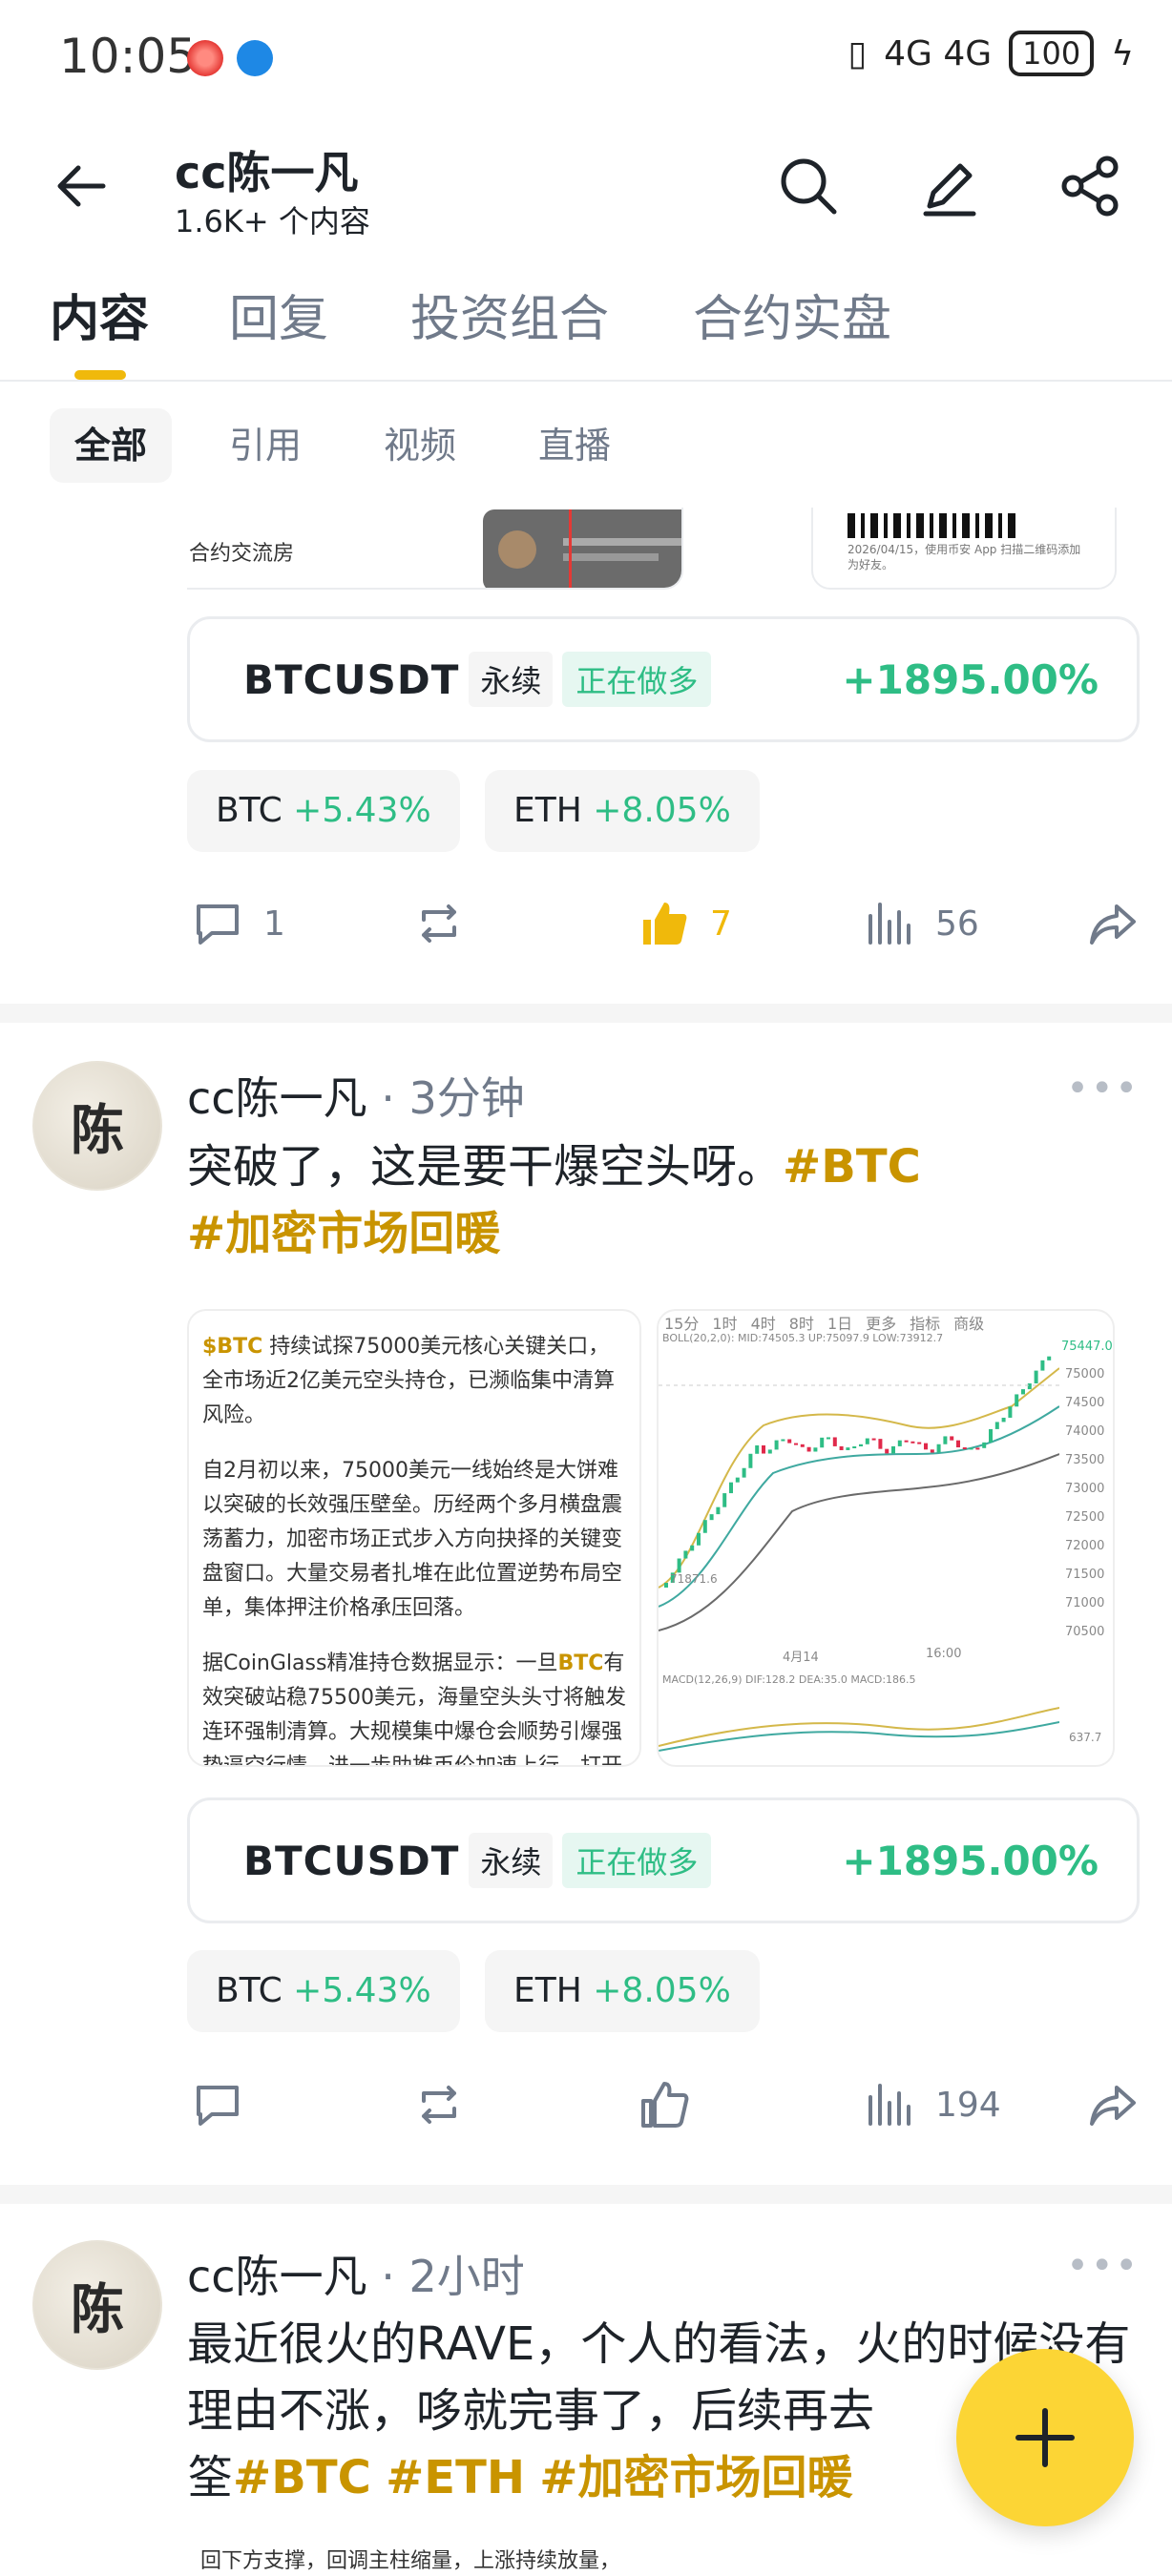 The width and height of the screenshot is (1172, 2576). I want to click on coin-name: ETH, so click(547, 810).